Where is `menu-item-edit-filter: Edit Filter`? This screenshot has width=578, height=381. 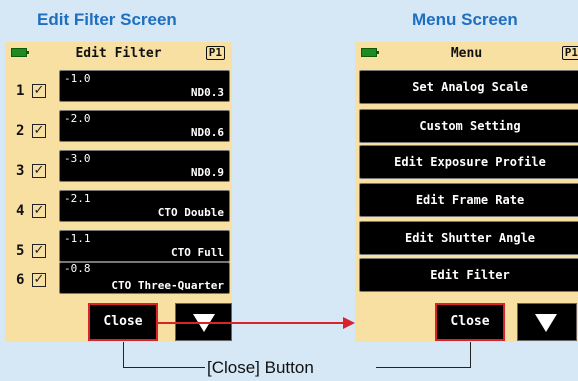 menu-item-edit-filter: Edit Filter is located at coordinates (468, 275).